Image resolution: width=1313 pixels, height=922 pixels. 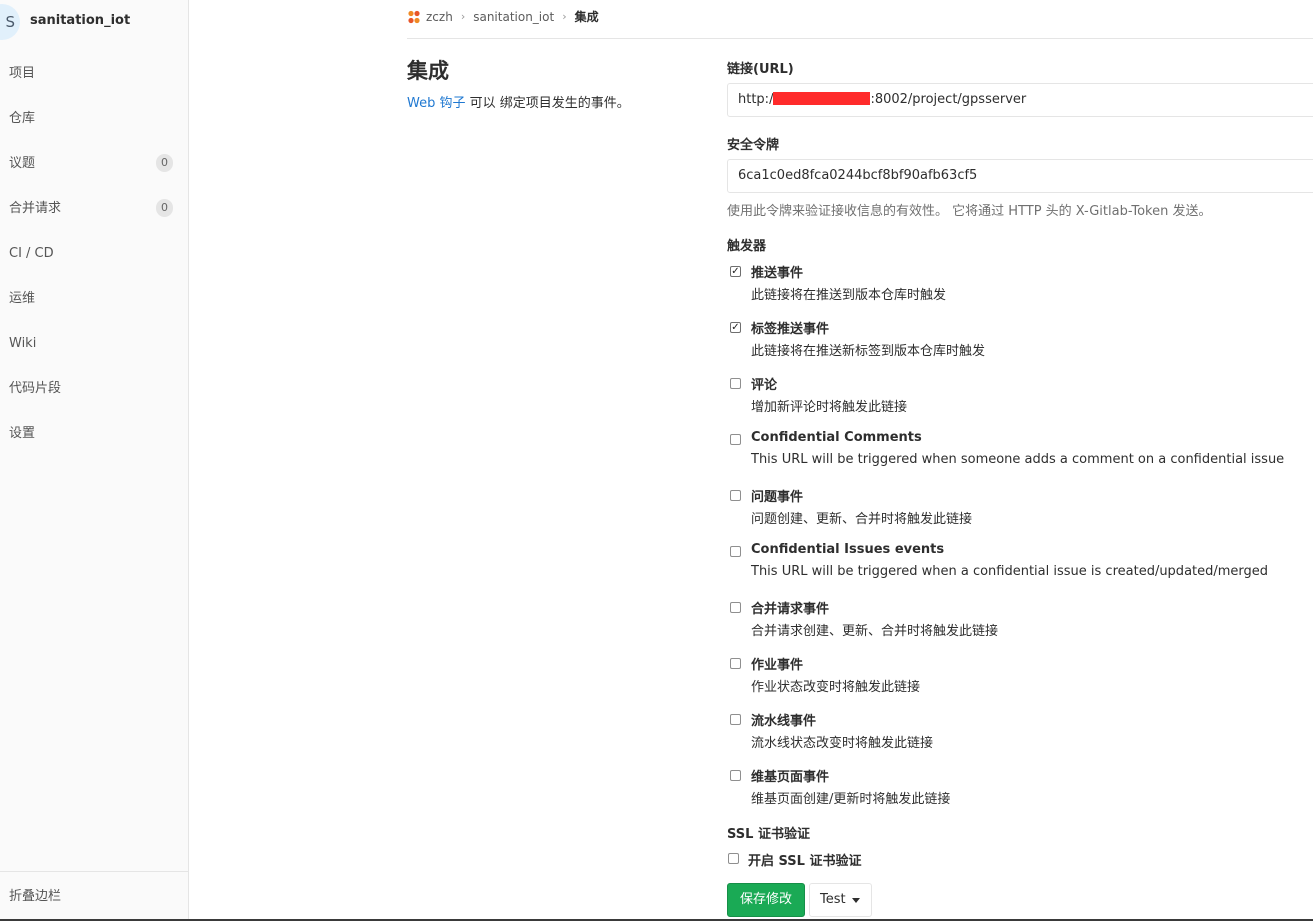 What do you see at coordinates (735, 271) in the screenshot?
I see `push-events-checkbox: ✓` at bounding box center [735, 271].